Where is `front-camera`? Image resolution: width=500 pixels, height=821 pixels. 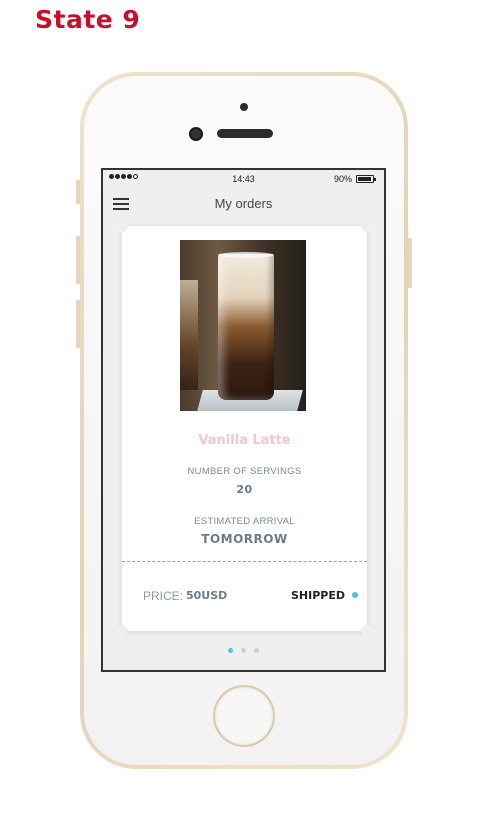
front-camera is located at coordinates (196, 134).